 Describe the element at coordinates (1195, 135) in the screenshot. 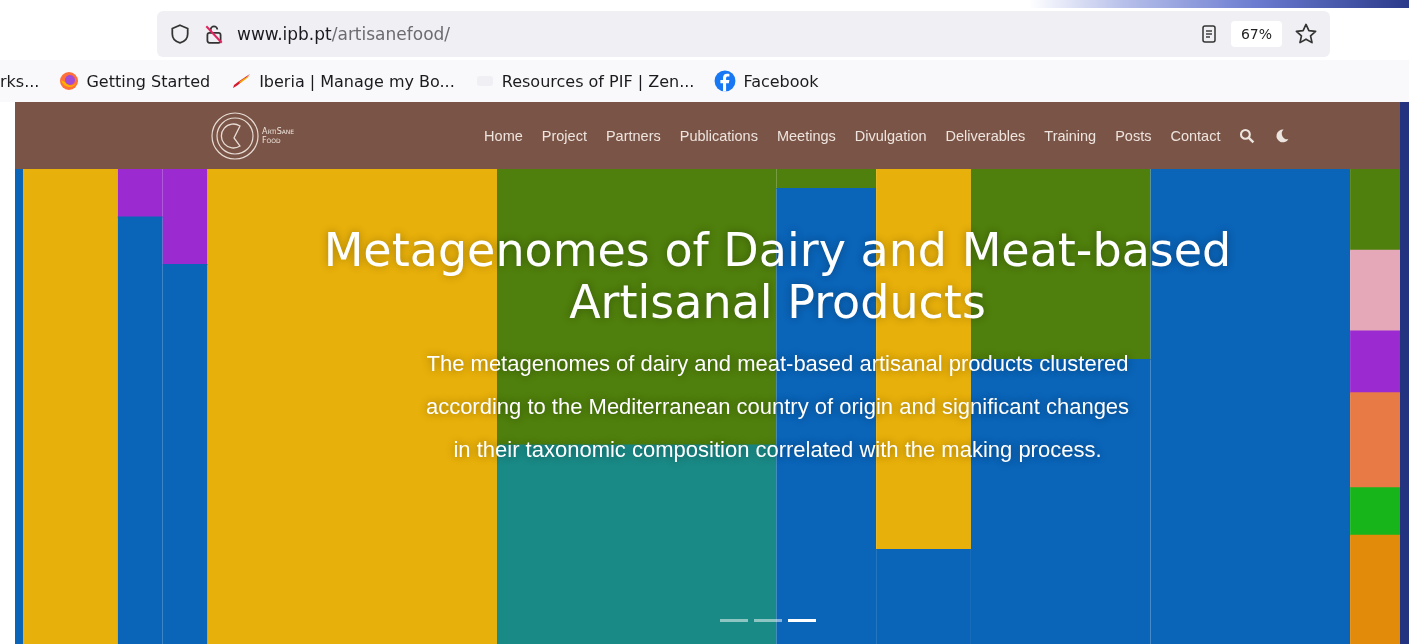

I see `nav-link: Contact` at that location.